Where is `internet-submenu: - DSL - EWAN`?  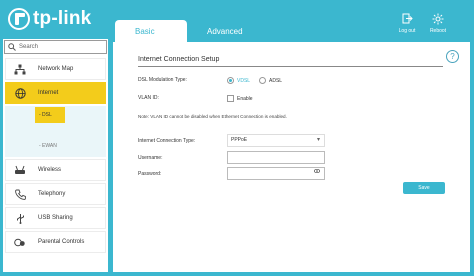
internet-submenu: - DSL - EWAN is located at coordinates (55, 131).